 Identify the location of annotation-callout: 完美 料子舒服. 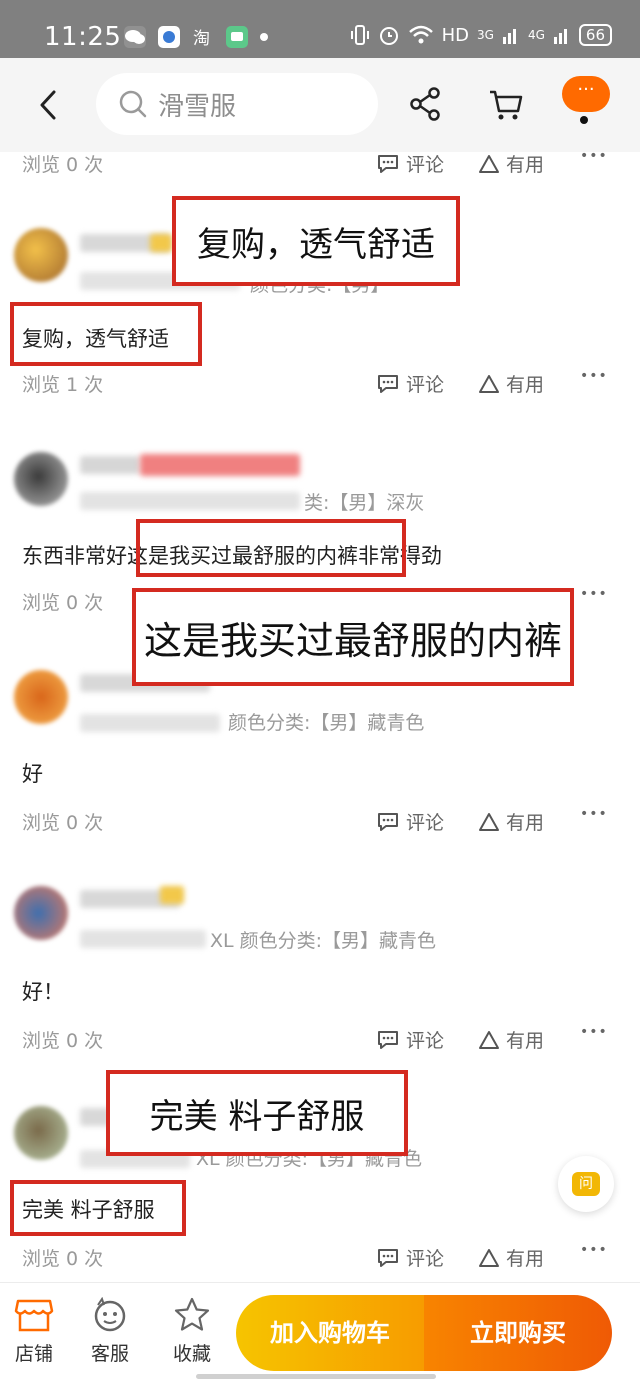
(257, 1113).